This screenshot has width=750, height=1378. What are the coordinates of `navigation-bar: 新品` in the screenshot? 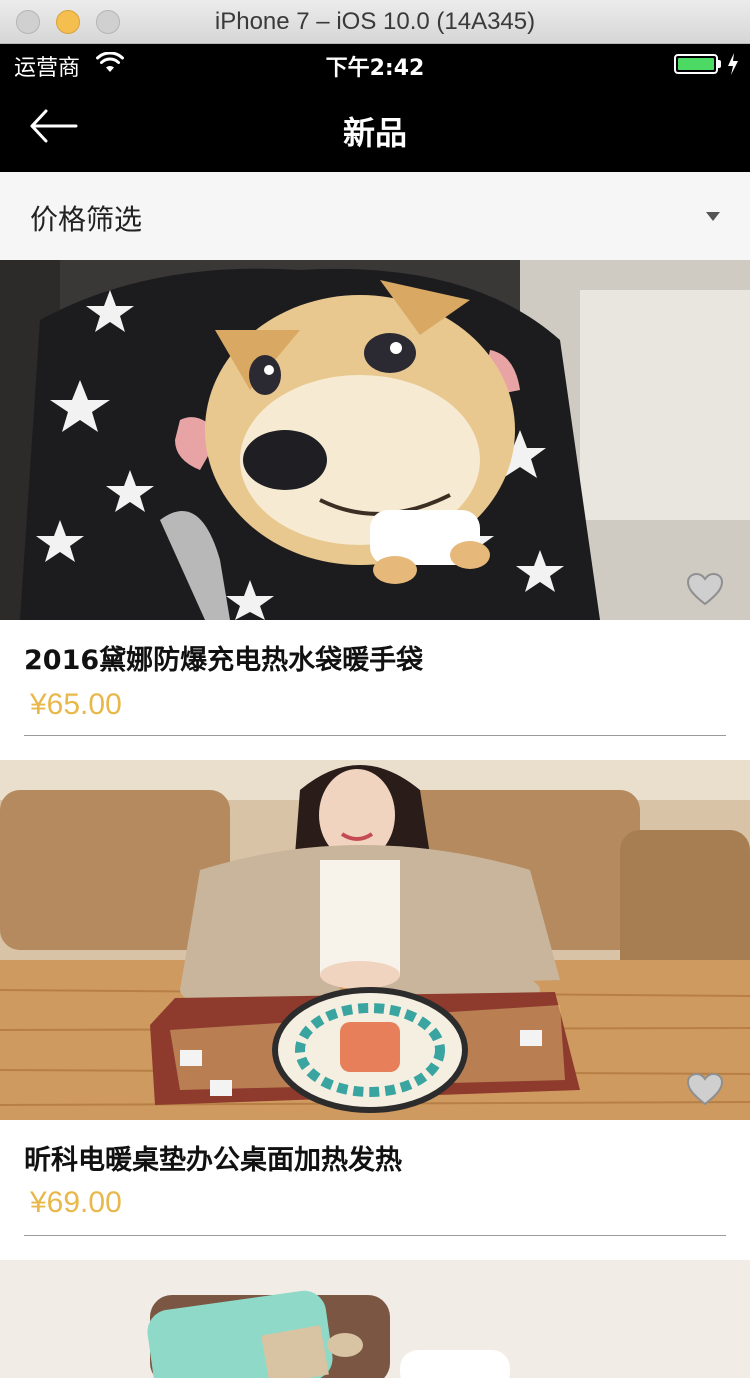 It's located at (375, 128).